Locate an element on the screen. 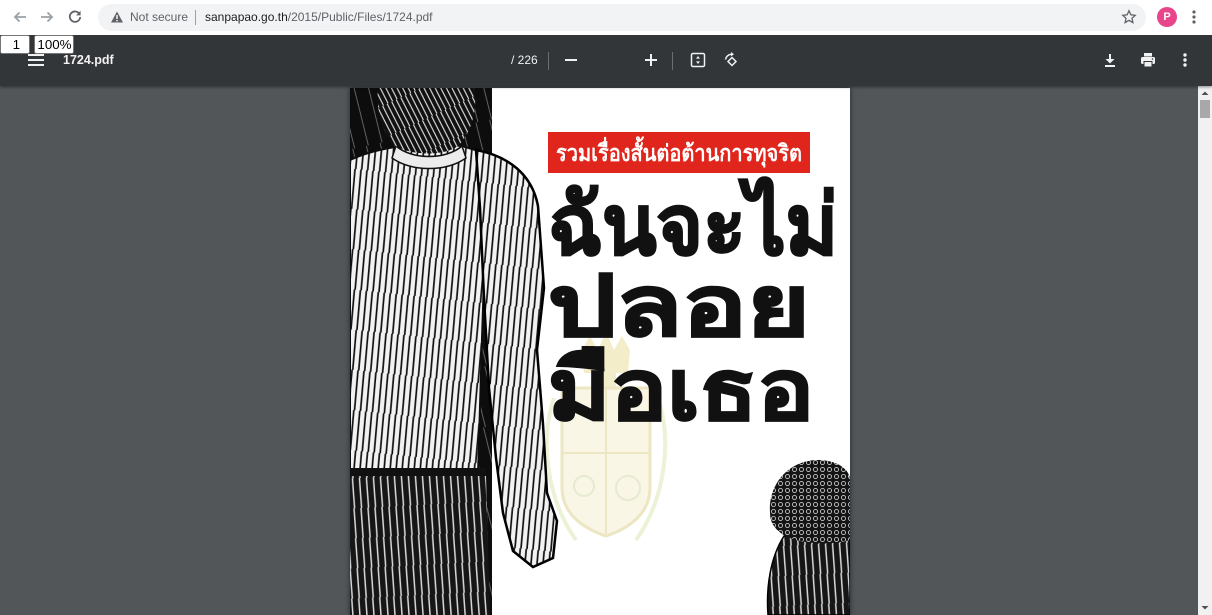 The height and width of the screenshot is (615, 1212). pdf-toolbar: 1724.pdf / 226 is located at coordinates (606, 60).